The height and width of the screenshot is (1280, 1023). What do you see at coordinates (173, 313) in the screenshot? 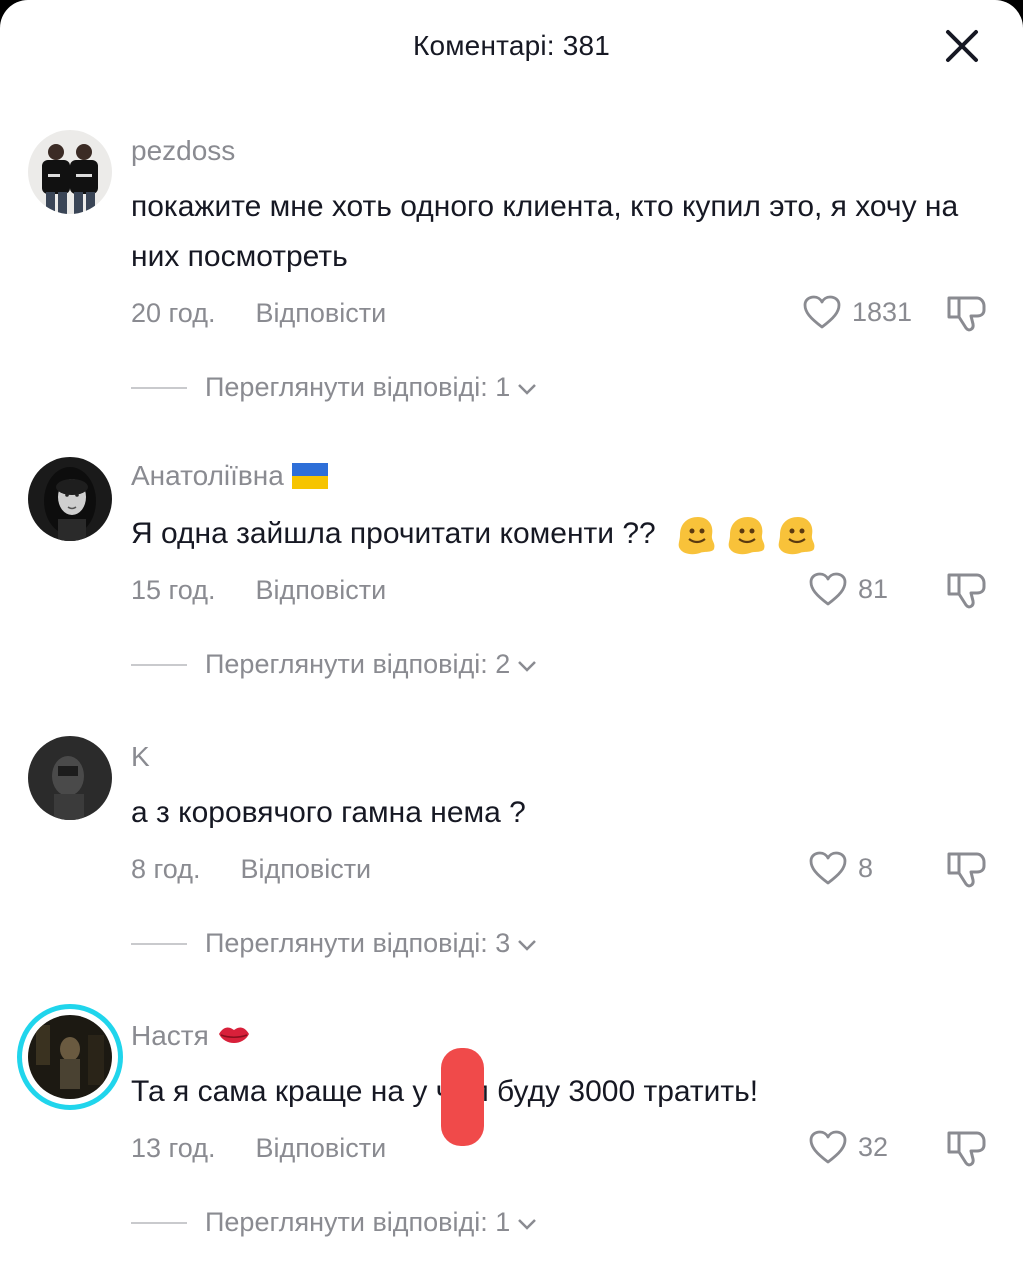
I see `comment-time: 20 год.` at bounding box center [173, 313].